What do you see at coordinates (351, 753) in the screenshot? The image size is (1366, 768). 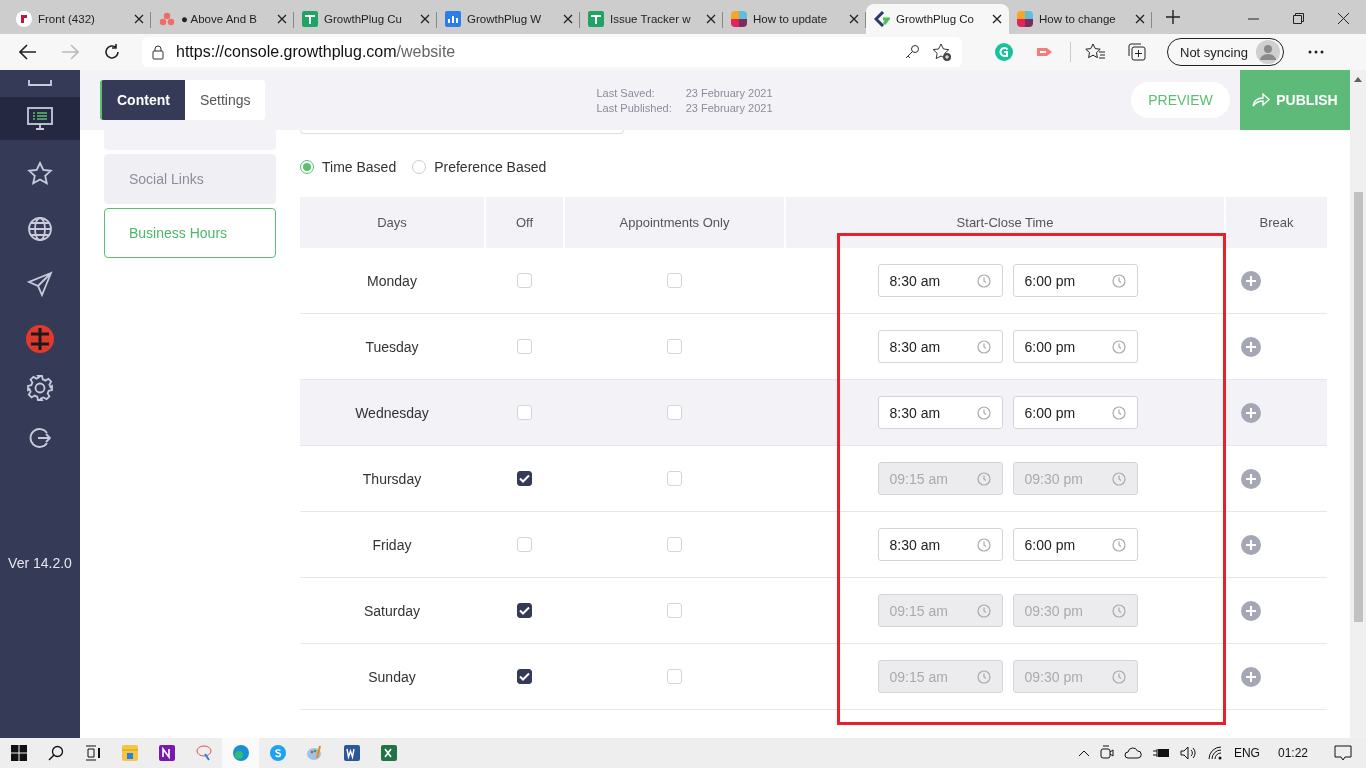 I see `word-app-icon` at bounding box center [351, 753].